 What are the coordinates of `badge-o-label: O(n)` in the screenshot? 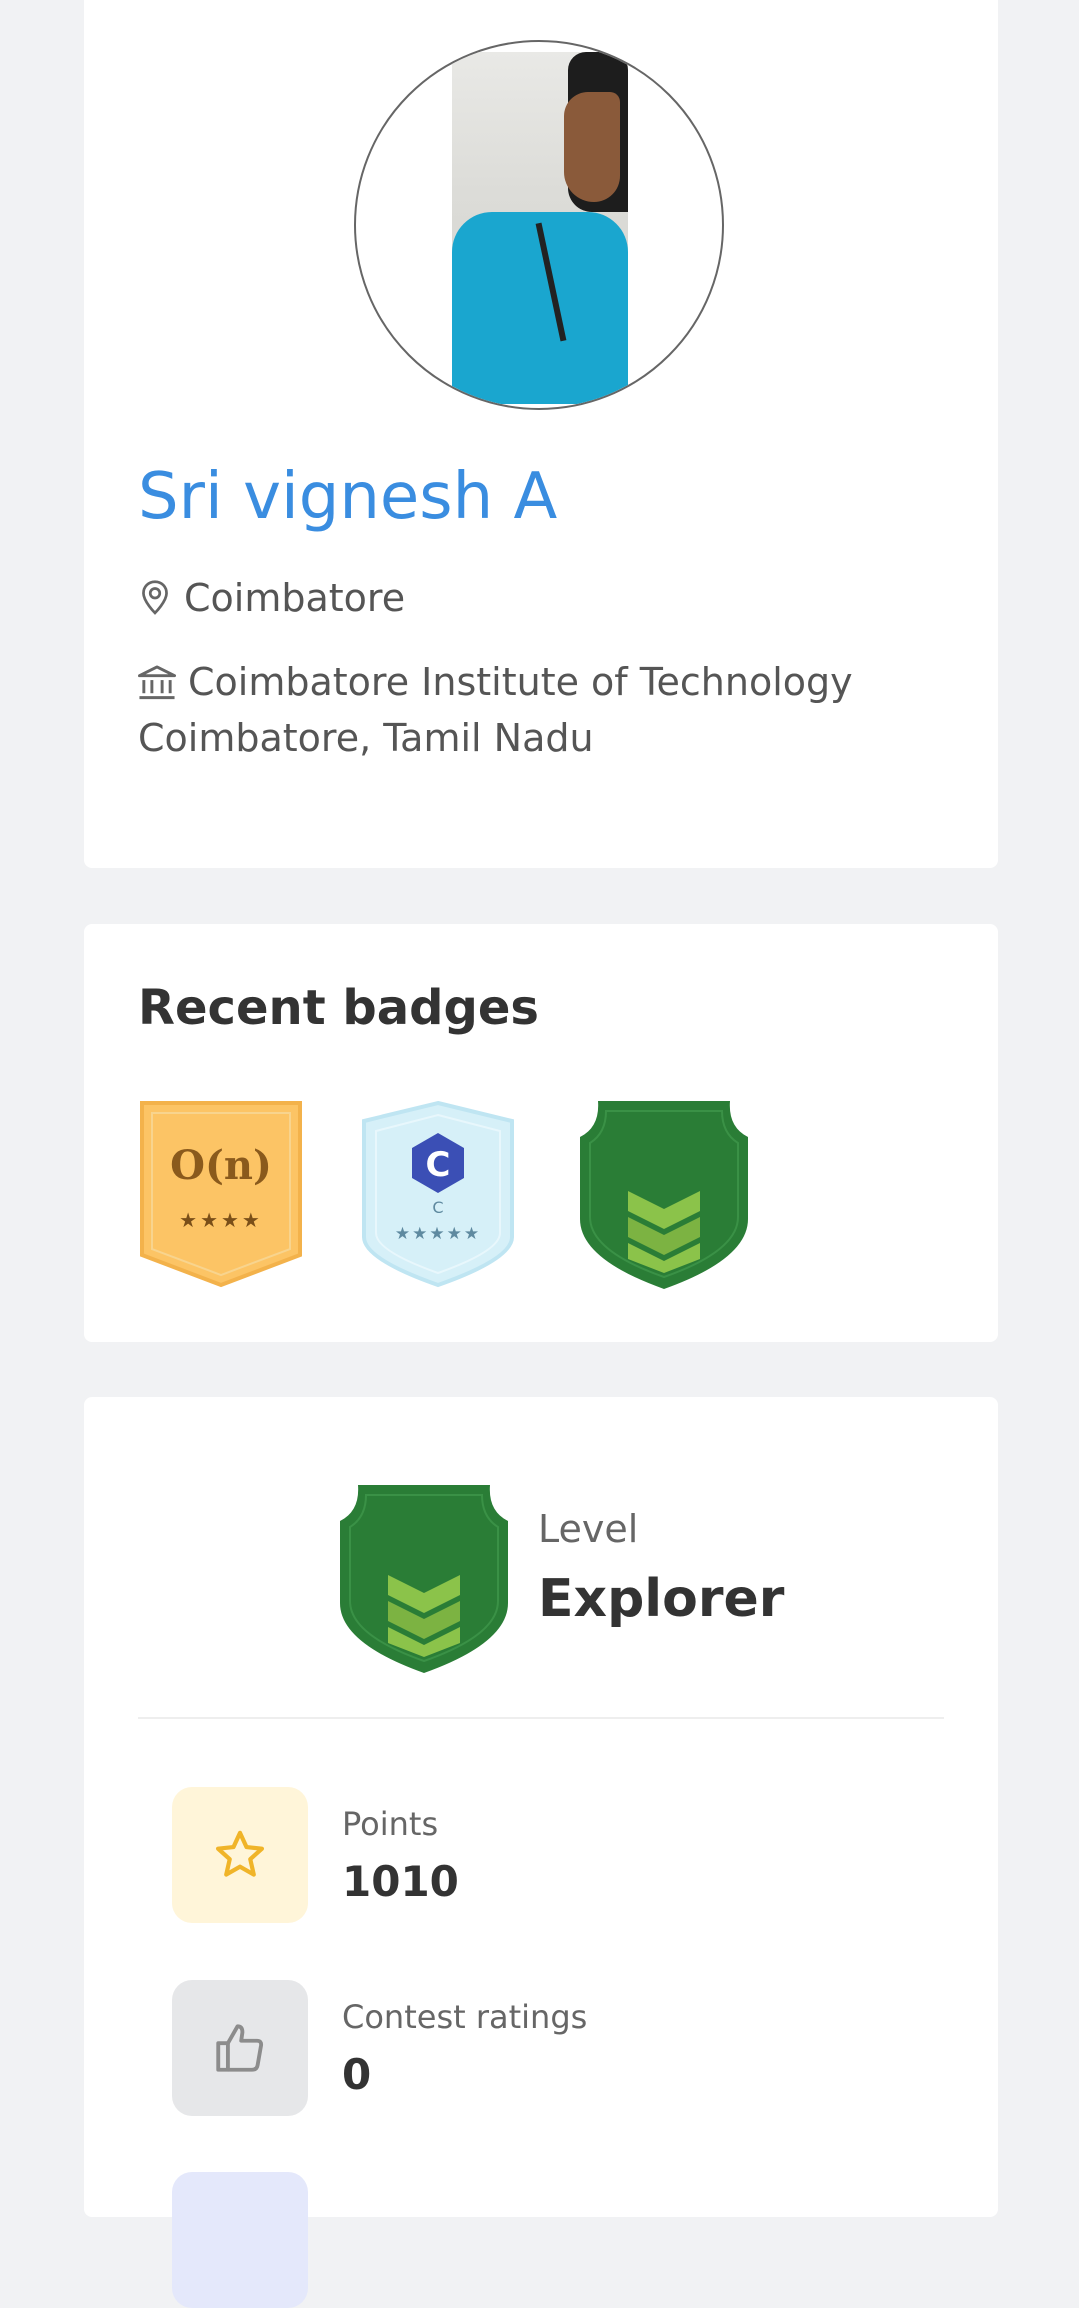 It's located at (221, 1165).